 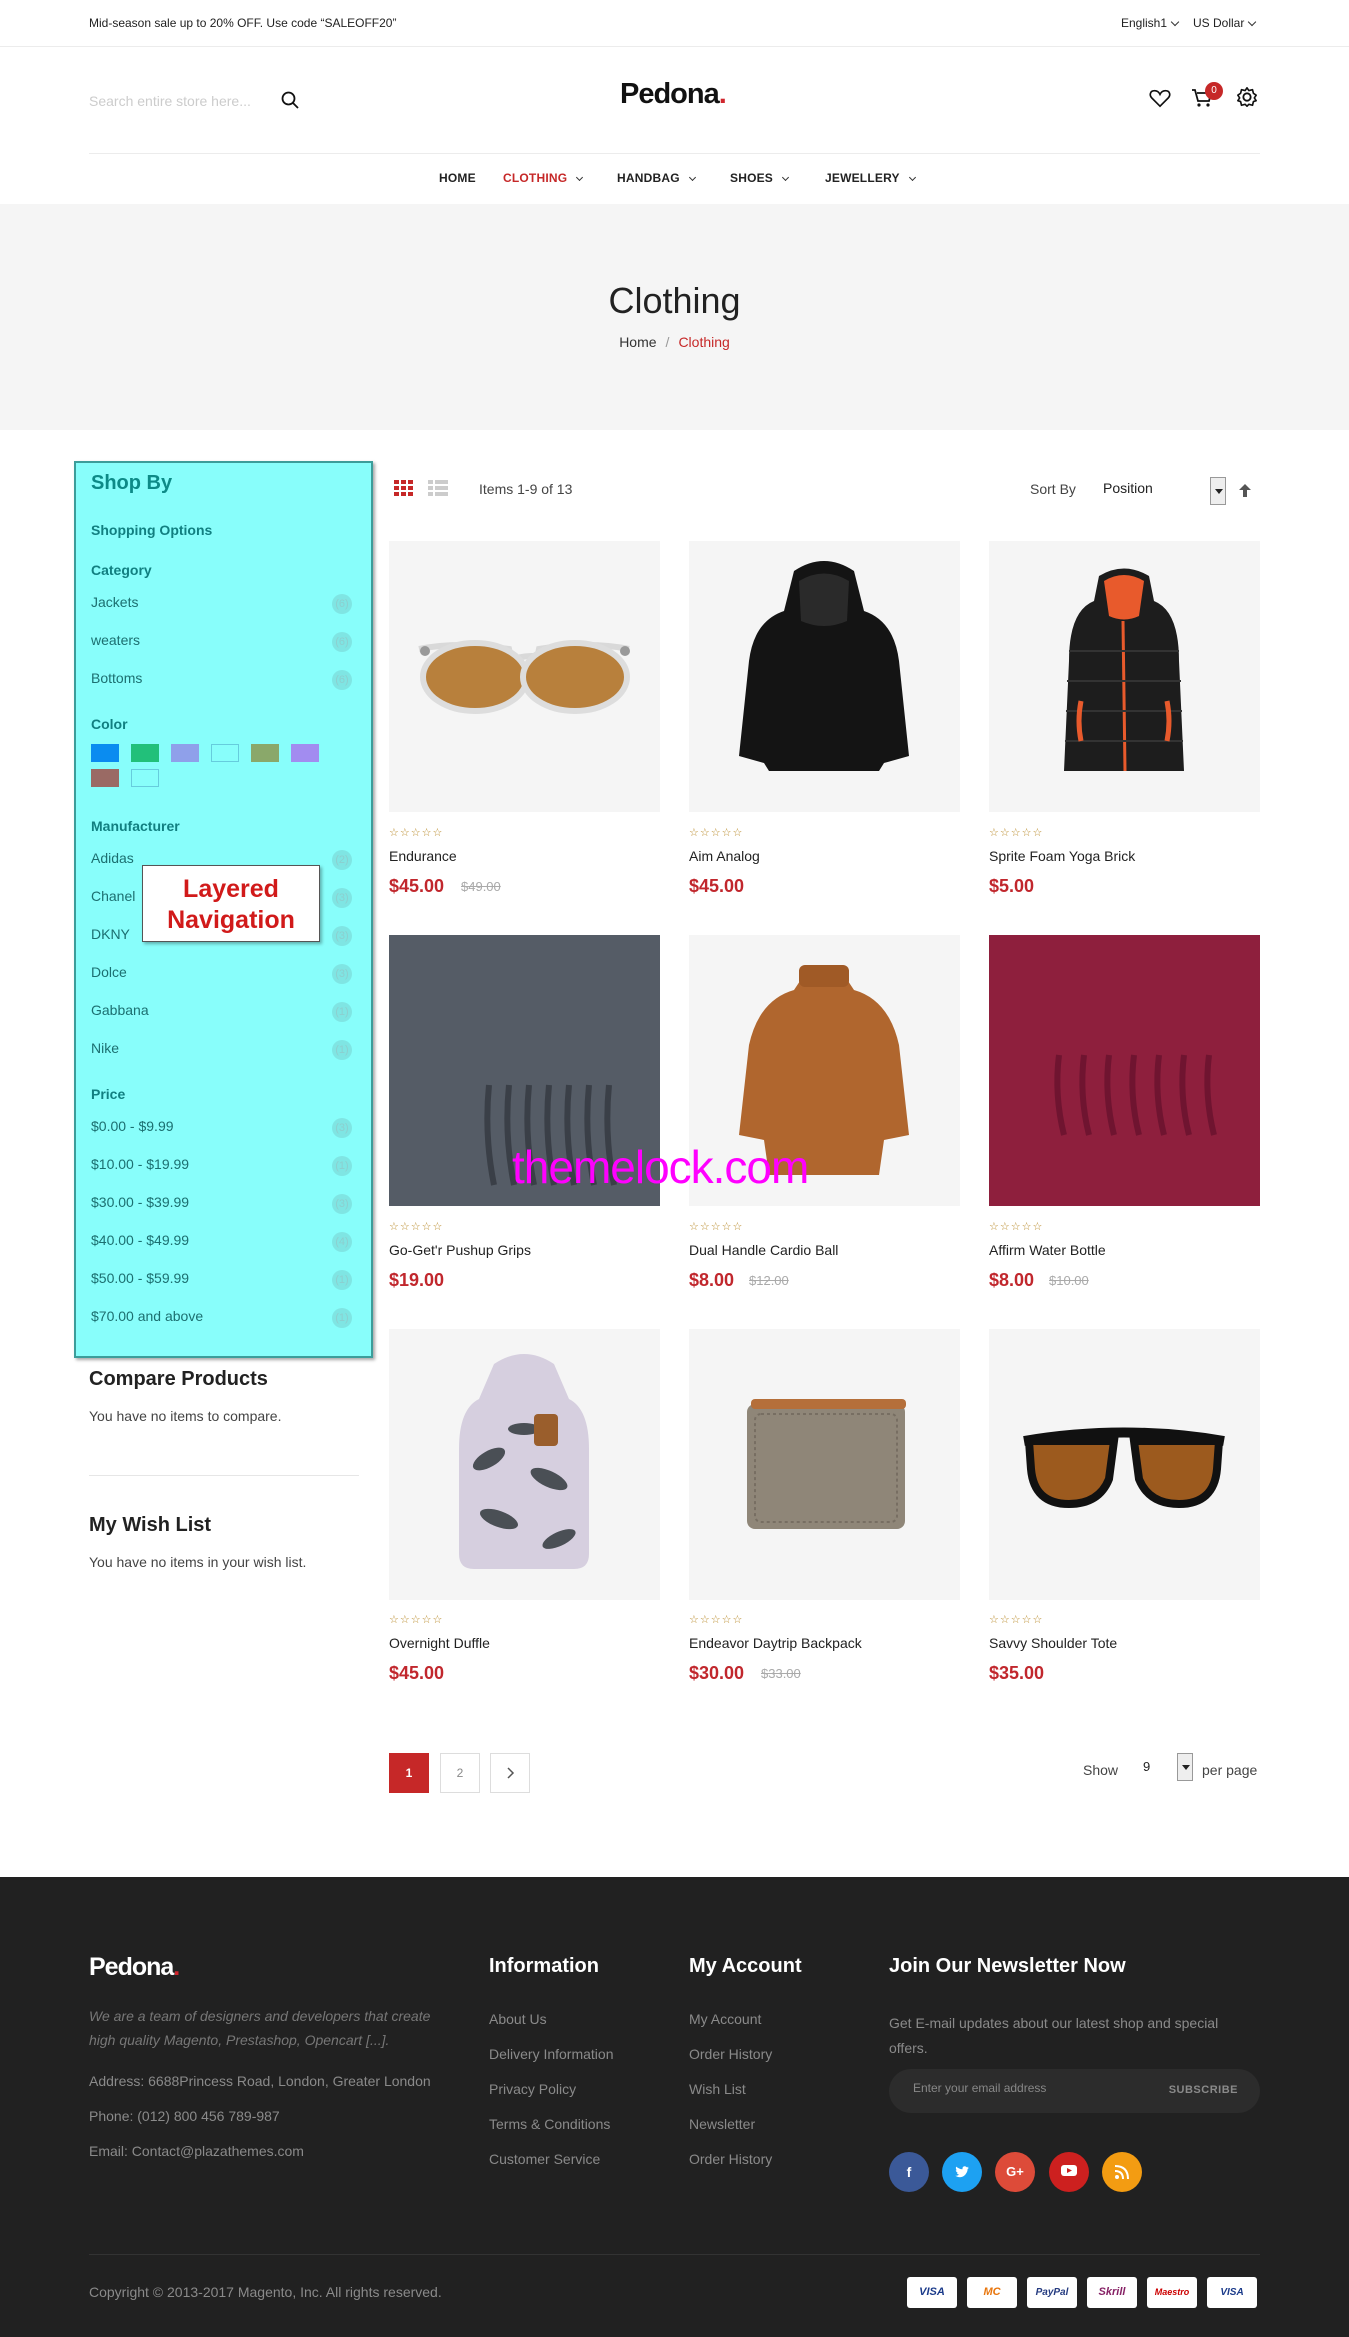 What do you see at coordinates (660, 1167) in the screenshot?
I see `watermark: themelock.com` at bounding box center [660, 1167].